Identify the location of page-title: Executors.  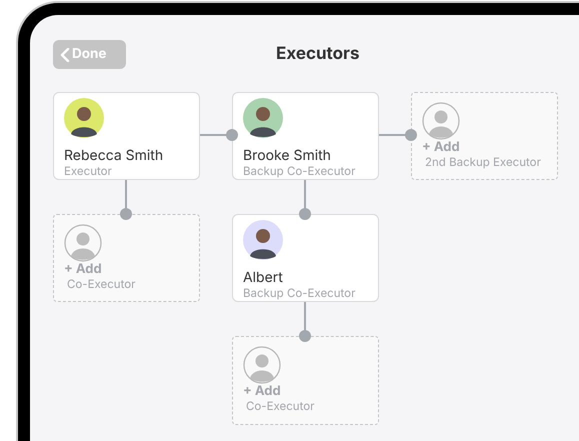
(318, 54).